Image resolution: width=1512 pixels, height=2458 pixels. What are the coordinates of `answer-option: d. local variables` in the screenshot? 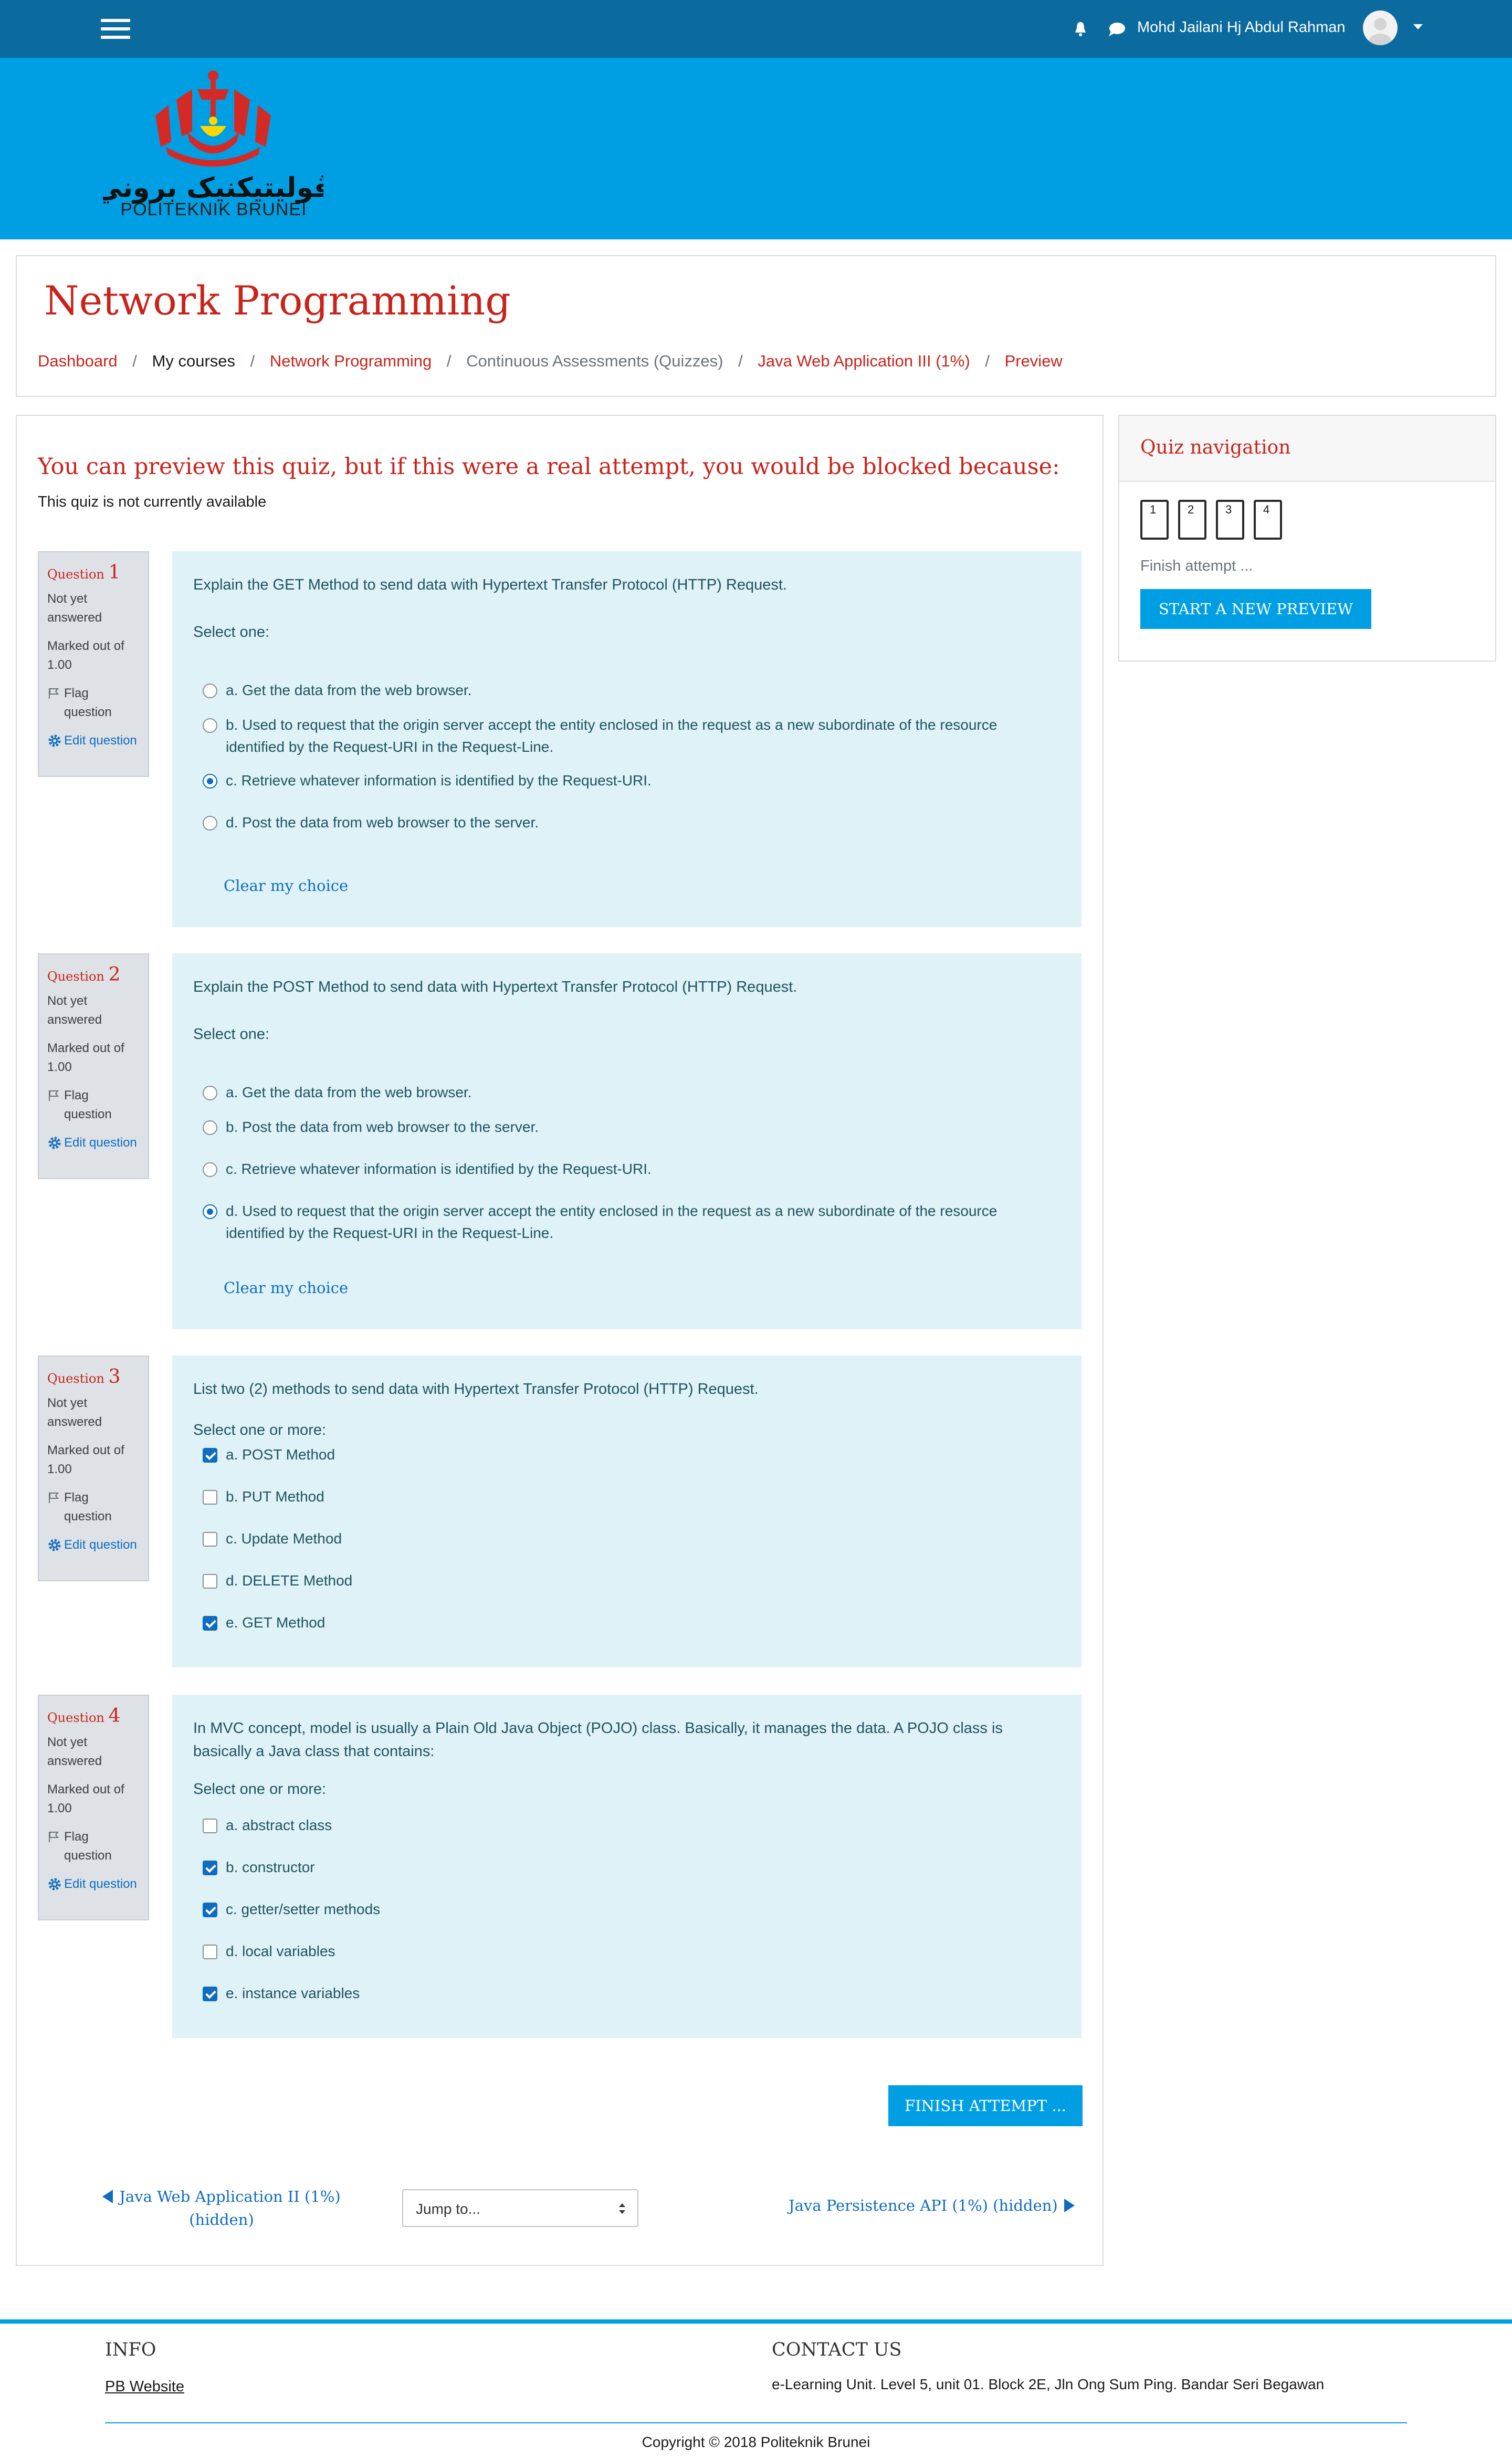 It's located at (269, 1951).